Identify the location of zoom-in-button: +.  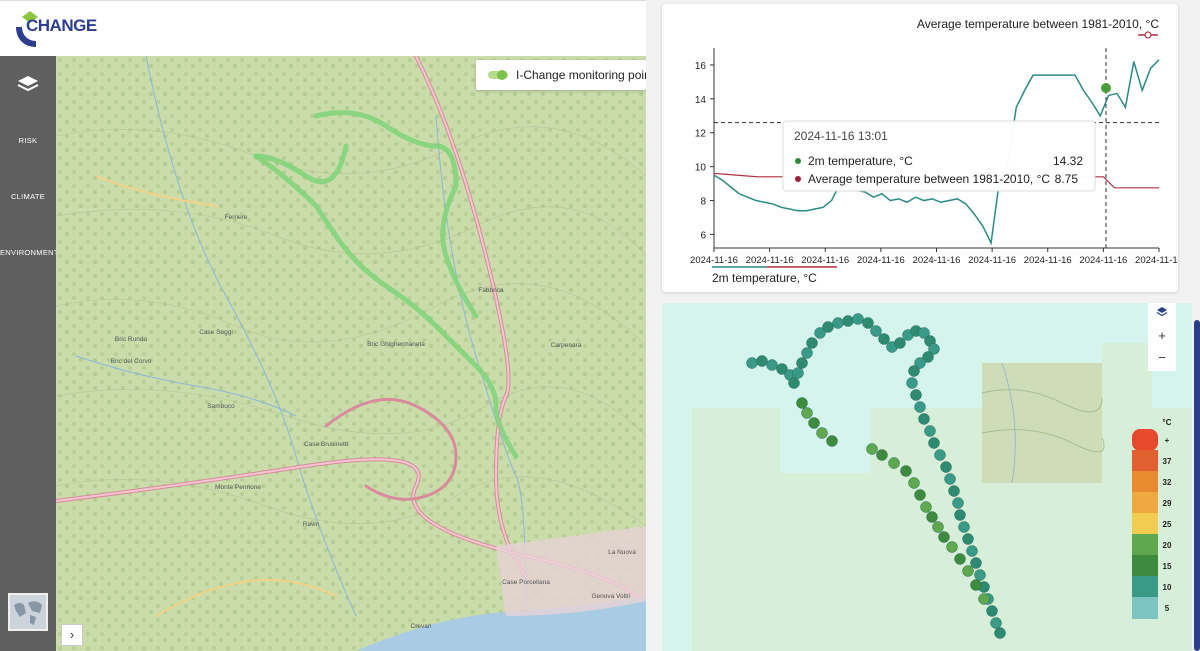
(1162, 336).